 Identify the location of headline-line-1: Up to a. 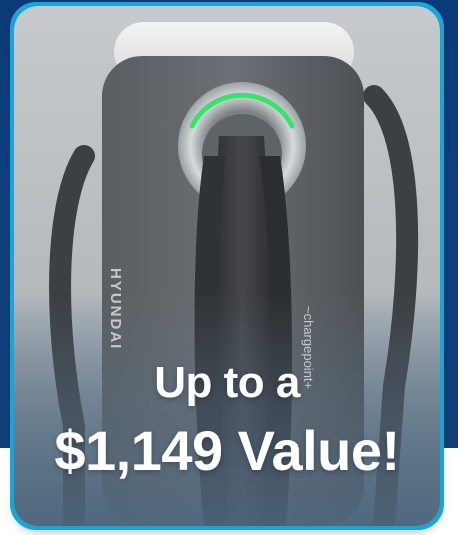
(227, 382).